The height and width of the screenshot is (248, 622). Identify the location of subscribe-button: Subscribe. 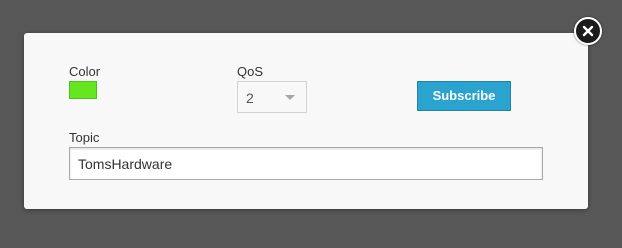
(464, 96).